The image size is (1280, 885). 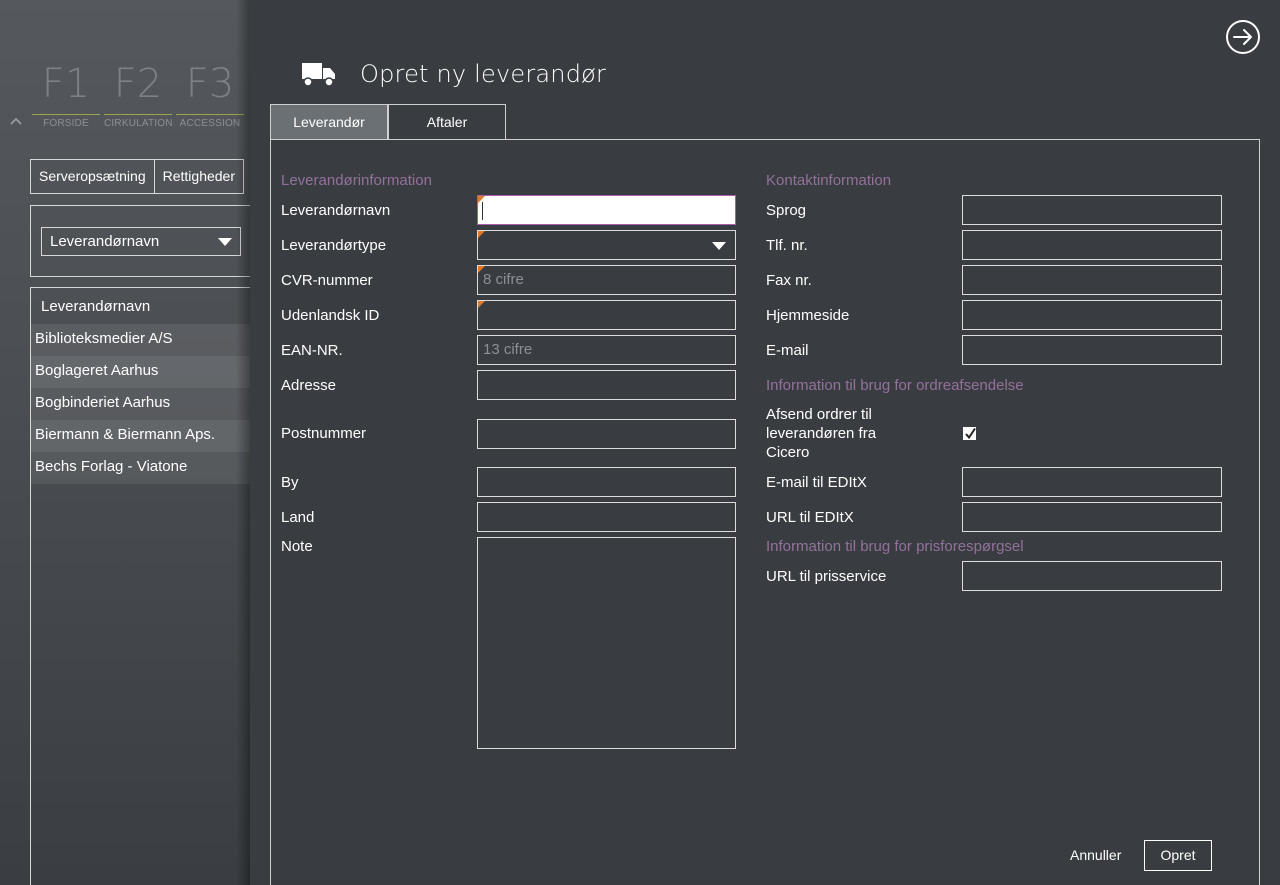 I want to click on truck-icon, so click(x=318, y=75).